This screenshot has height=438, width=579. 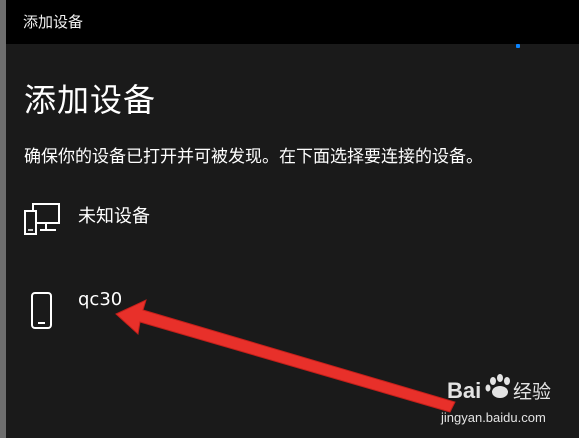 I want to click on phone-icon, so click(x=42, y=309).